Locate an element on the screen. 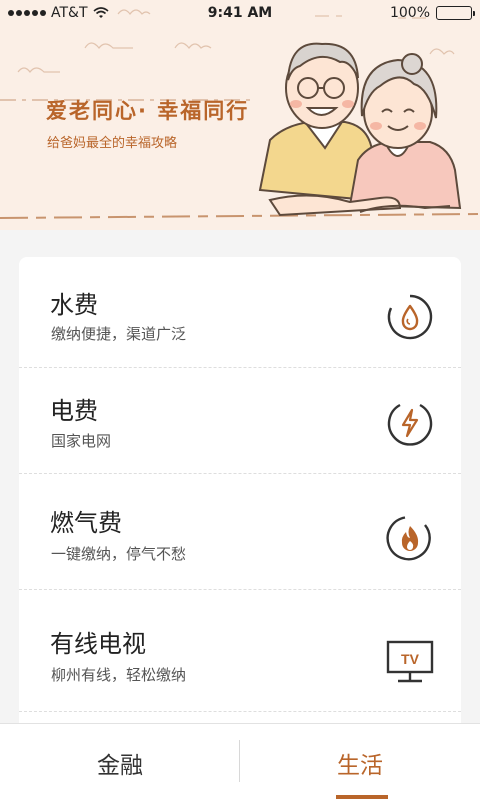  tv-icon: TV is located at coordinates (410, 661).